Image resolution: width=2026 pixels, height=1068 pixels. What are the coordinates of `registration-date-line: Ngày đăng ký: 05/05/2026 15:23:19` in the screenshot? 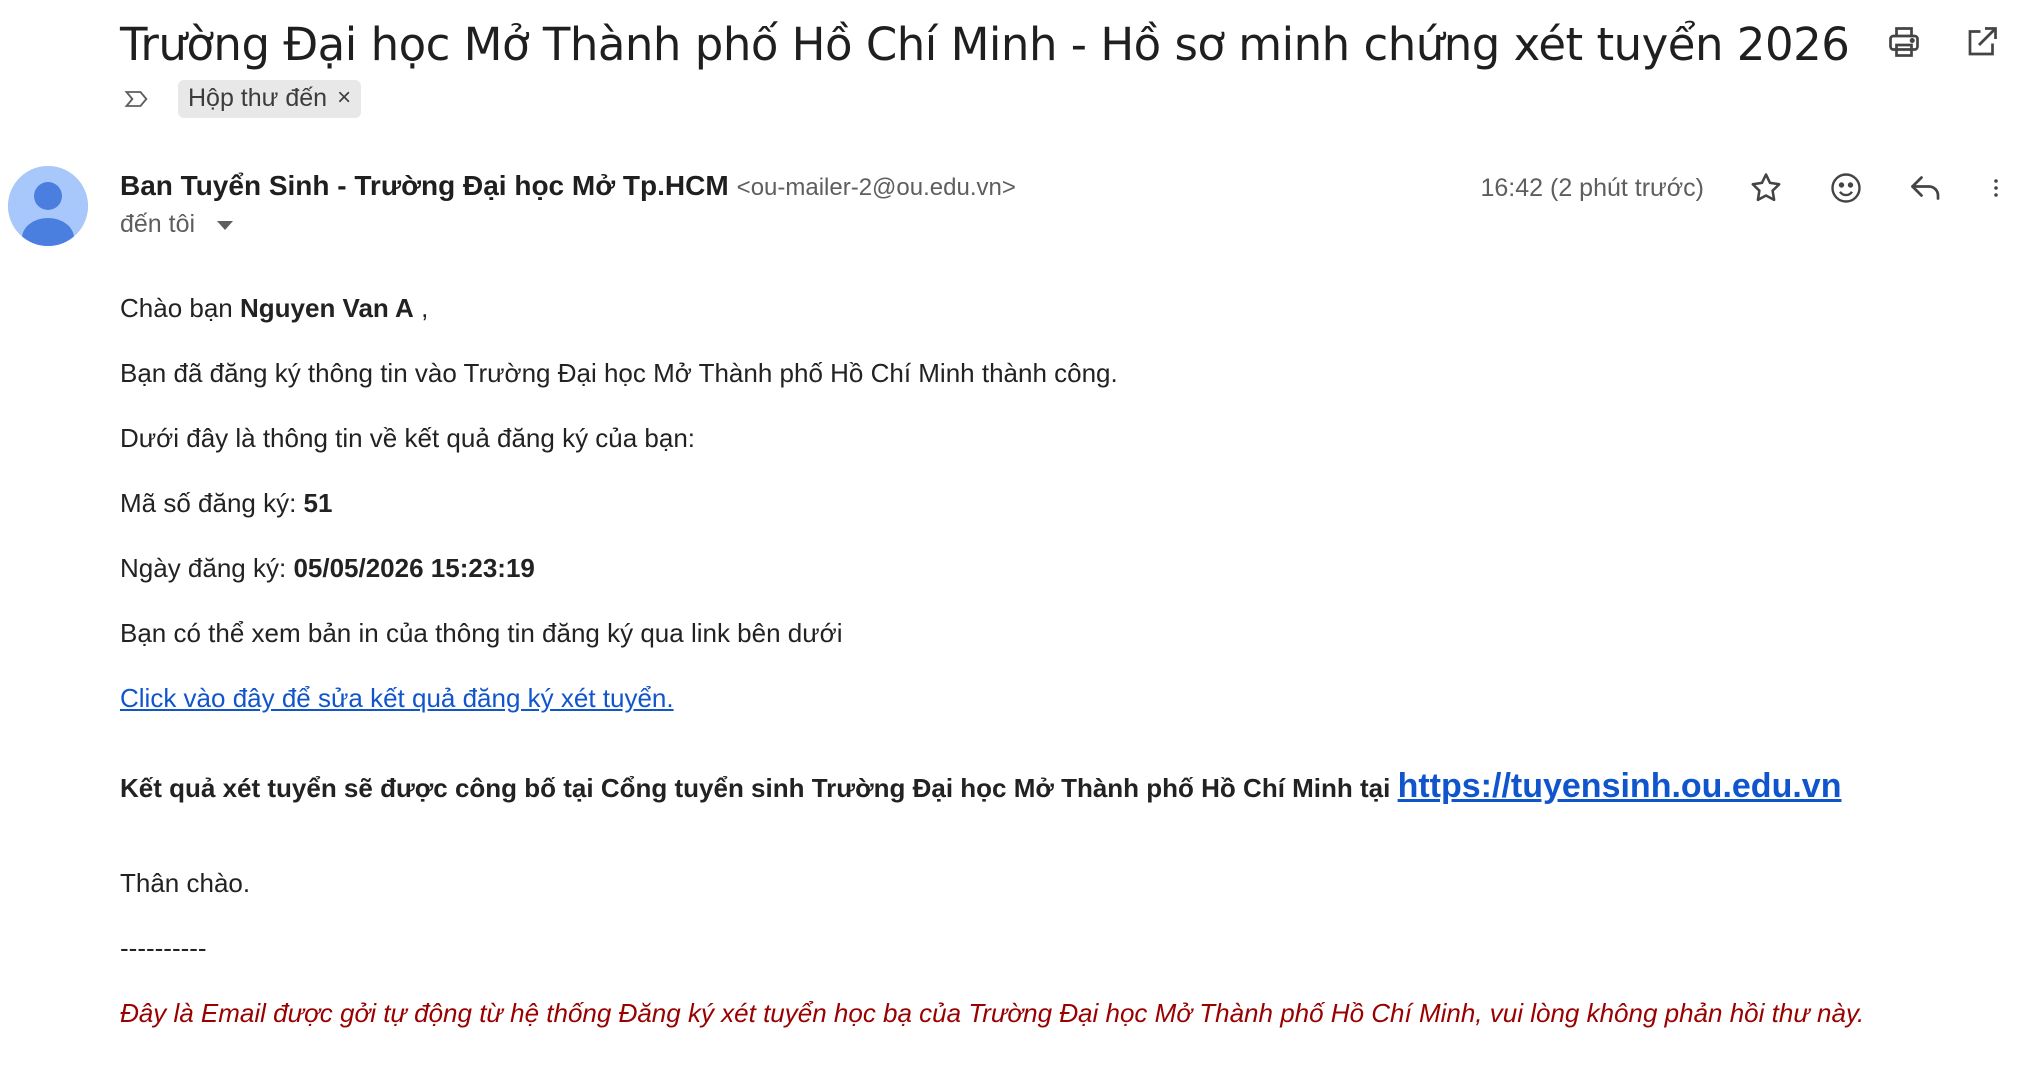 It's located at (327, 568).